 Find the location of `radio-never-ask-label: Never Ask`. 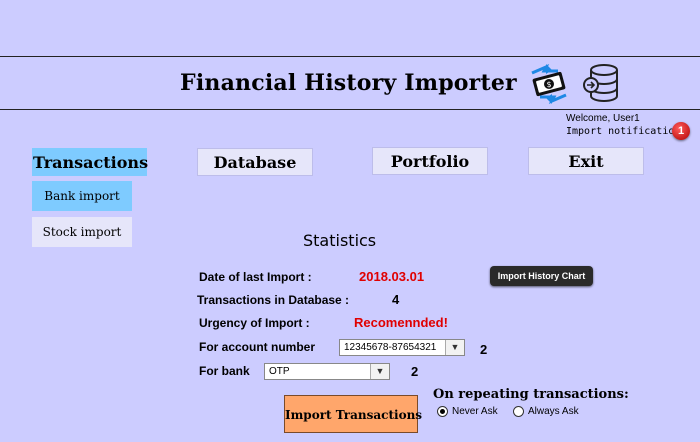

radio-never-ask-label: Never Ask is located at coordinates (475, 412).